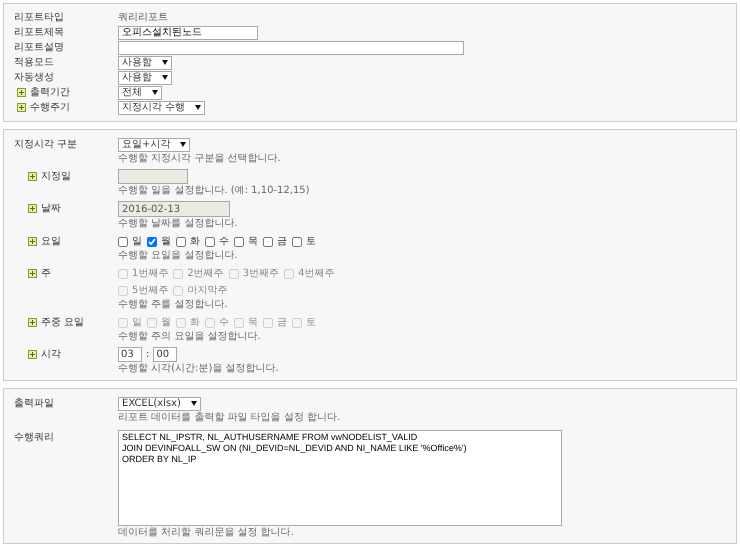 This screenshot has height=559, width=740. Describe the element at coordinates (159, 403) in the screenshot. I see `dropdown: EXCEL(xlsx)` at that location.